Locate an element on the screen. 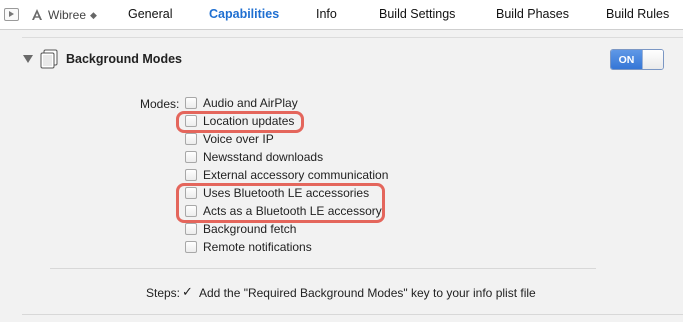 The height and width of the screenshot is (322, 683). disclosure-triangle-icon is located at coordinates (28, 59).